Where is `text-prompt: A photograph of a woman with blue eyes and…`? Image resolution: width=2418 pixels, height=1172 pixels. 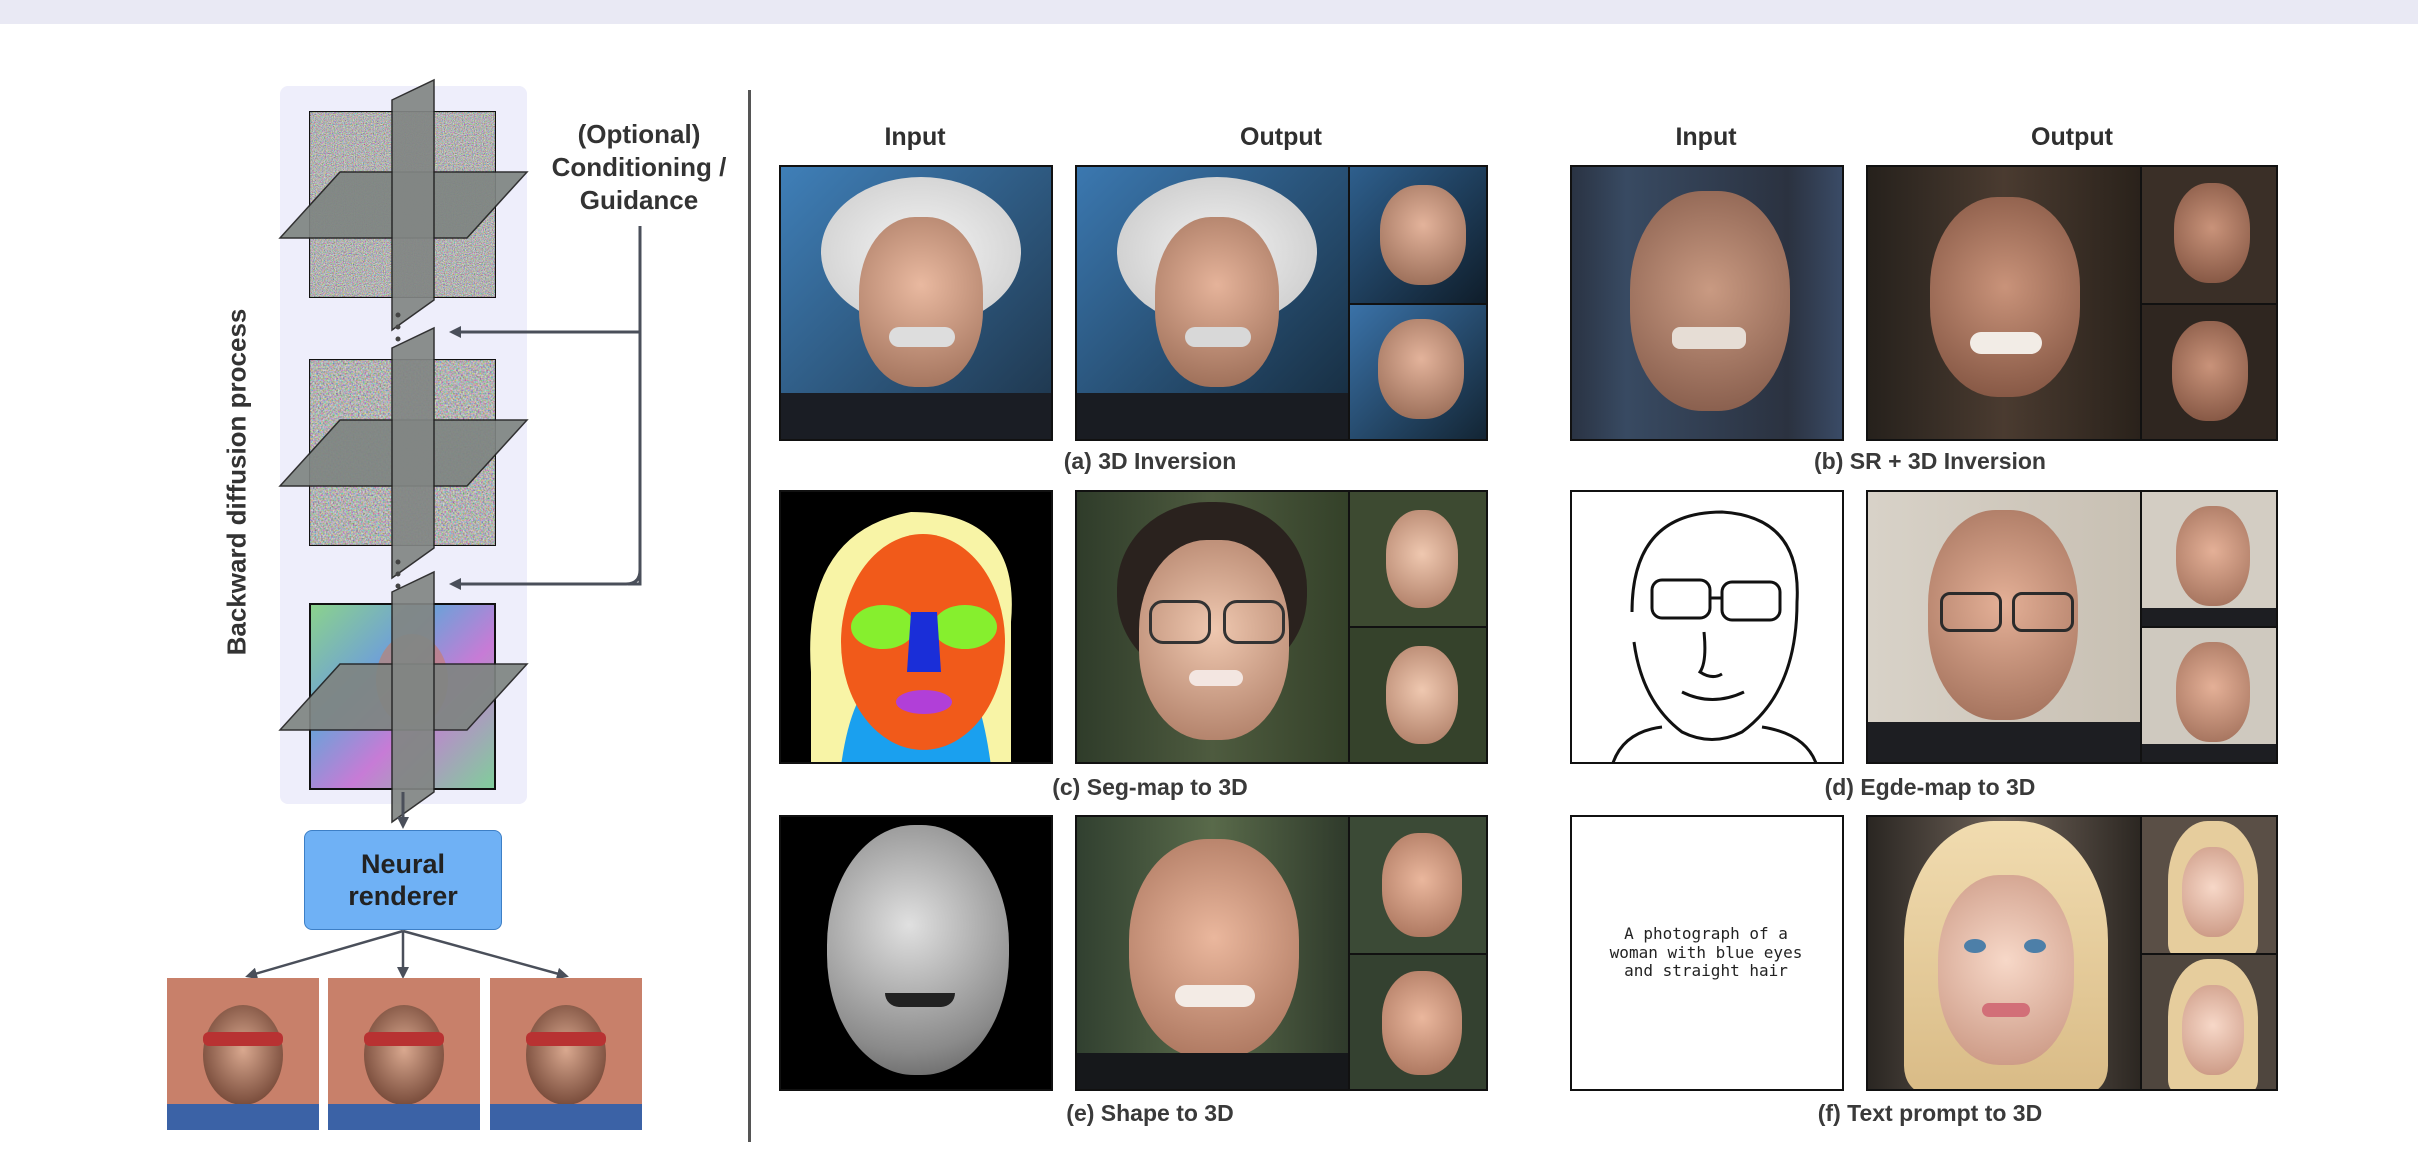
text-prompt: A photograph of a woman with blue eyes and… is located at coordinates (1706, 952).